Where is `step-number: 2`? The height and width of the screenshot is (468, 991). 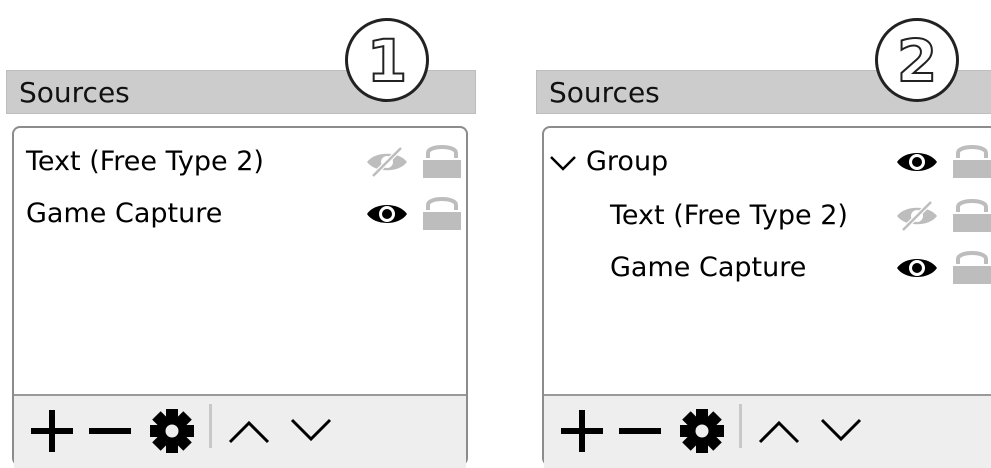 step-number: 2 is located at coordinates (917, 61).